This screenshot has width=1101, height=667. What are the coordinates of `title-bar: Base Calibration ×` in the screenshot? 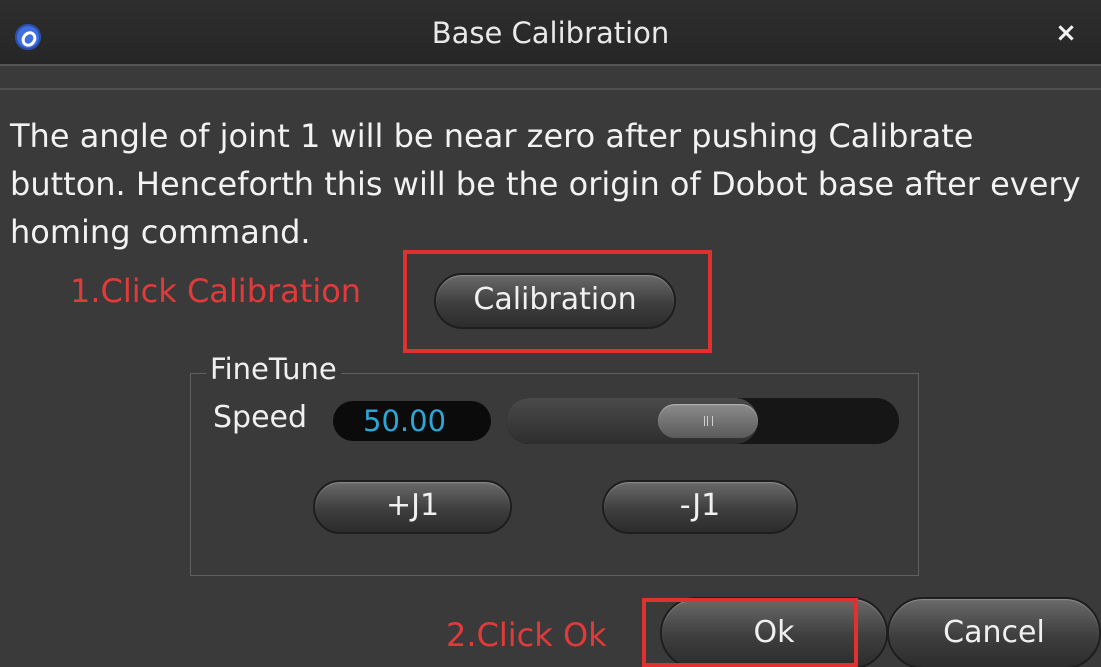 It's located at (550, 33).